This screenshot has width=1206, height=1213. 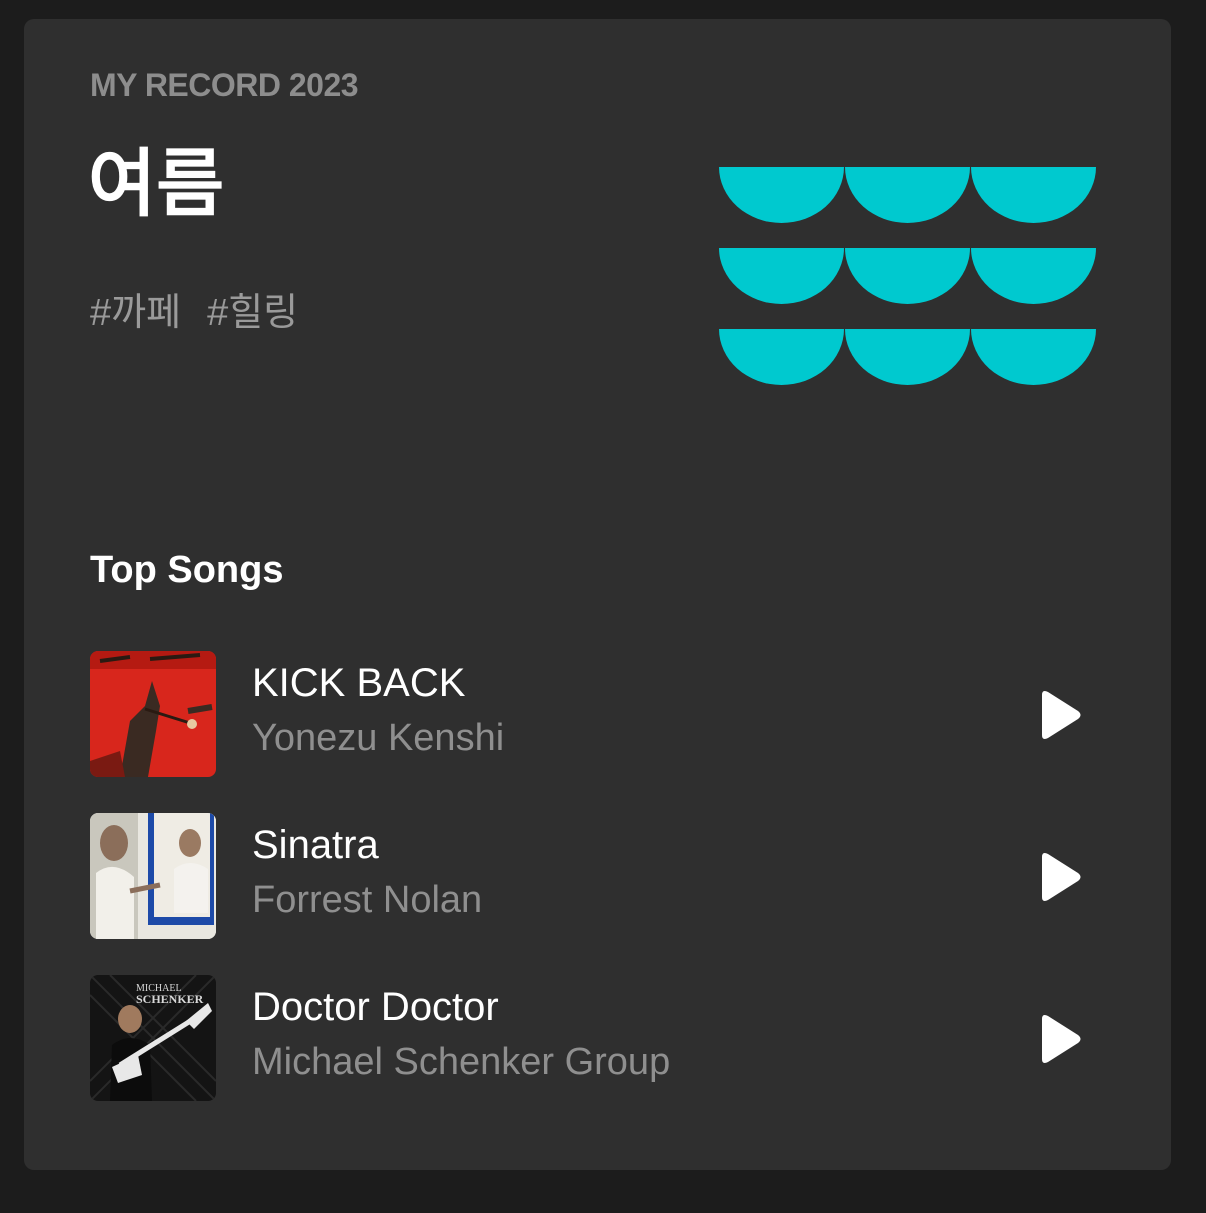 I want to click on song-artist: Yonezu Kenshi, so click(x=378, y=738).